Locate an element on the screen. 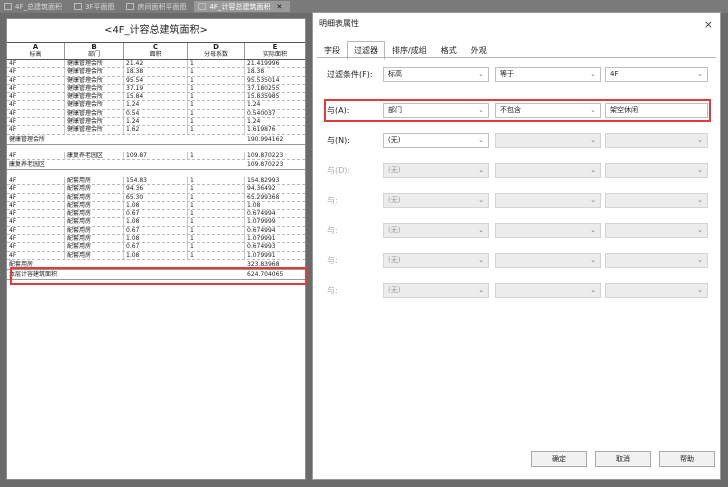 The height and width of the screenshot is (487, 728). column-name: 部门 is located at coordinates (93, 54).